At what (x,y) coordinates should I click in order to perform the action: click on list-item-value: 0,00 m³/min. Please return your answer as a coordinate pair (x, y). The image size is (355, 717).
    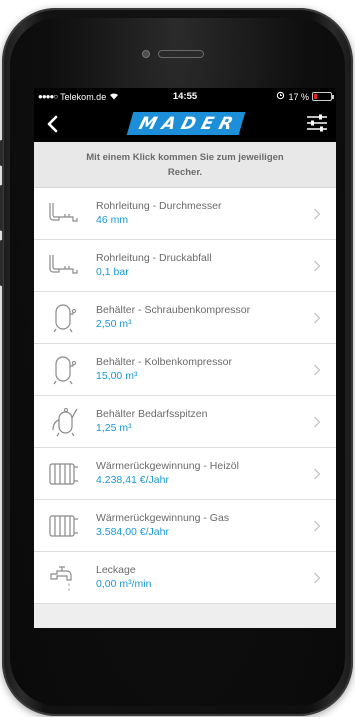
    Looking at the image, I should click on (124, 584).